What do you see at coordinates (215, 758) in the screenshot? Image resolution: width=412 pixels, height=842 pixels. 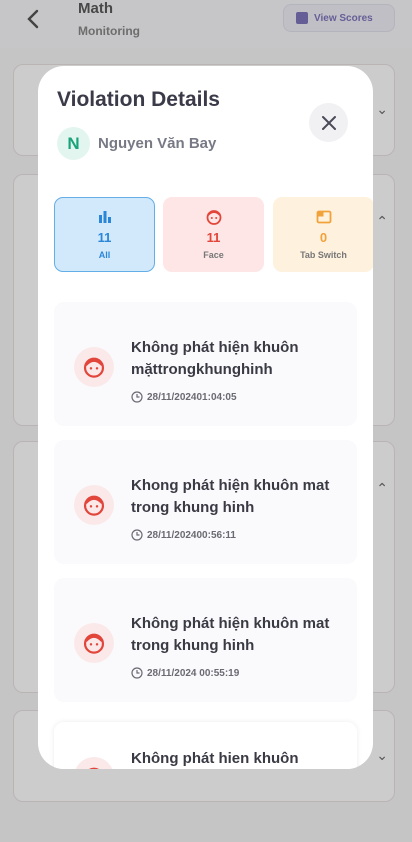 I see `violation-text: Không phát hien khuôn` at bounding box center [215, 758].